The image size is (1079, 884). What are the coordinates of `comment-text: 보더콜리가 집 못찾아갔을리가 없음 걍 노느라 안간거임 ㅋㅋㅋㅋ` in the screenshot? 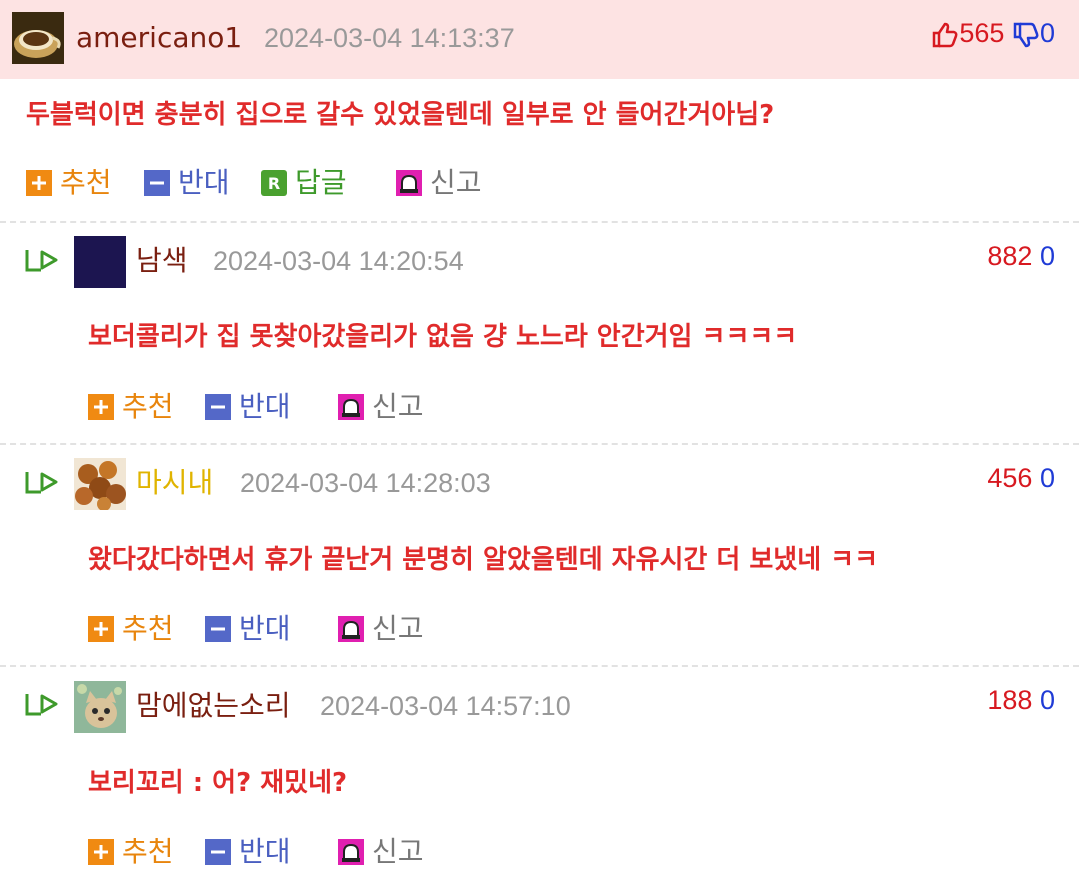 It's located at (443, 337).